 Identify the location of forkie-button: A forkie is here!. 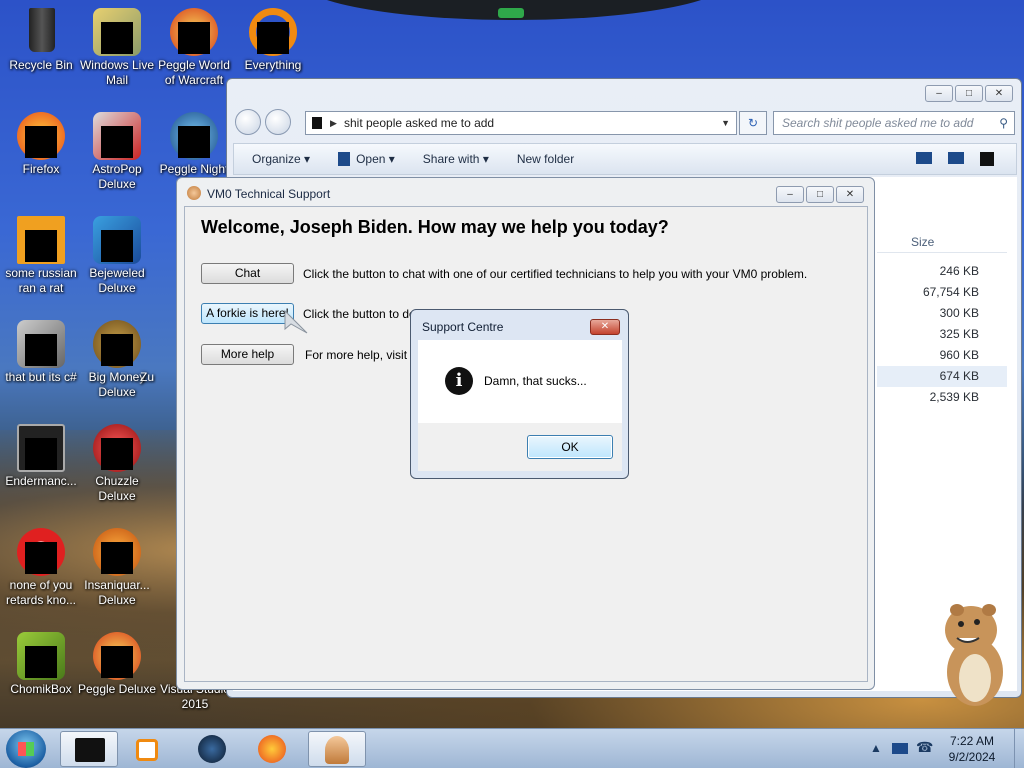
(247, 313).